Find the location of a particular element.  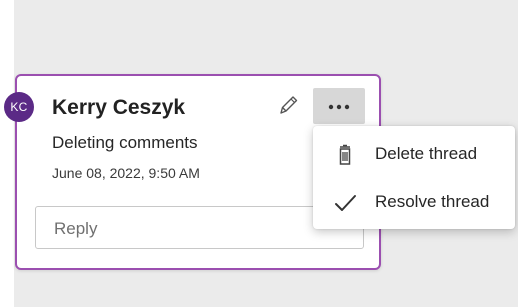

menu-item-label: Resolve thread is located at coordinates (432, 201).